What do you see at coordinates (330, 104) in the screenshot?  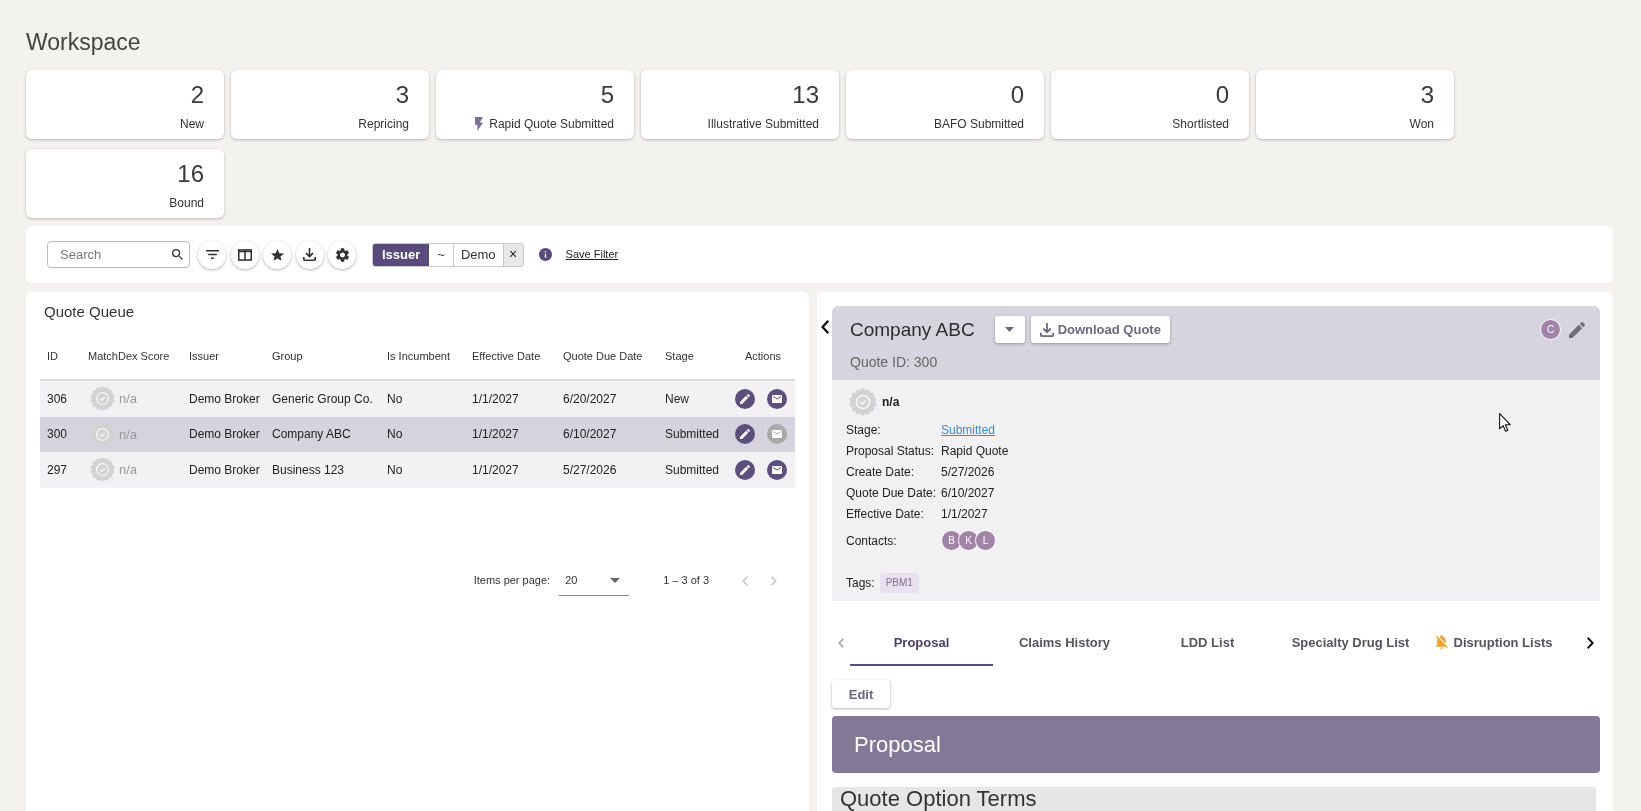 I see `status-card: 3 Repricing` at bounding box center [330, 104].